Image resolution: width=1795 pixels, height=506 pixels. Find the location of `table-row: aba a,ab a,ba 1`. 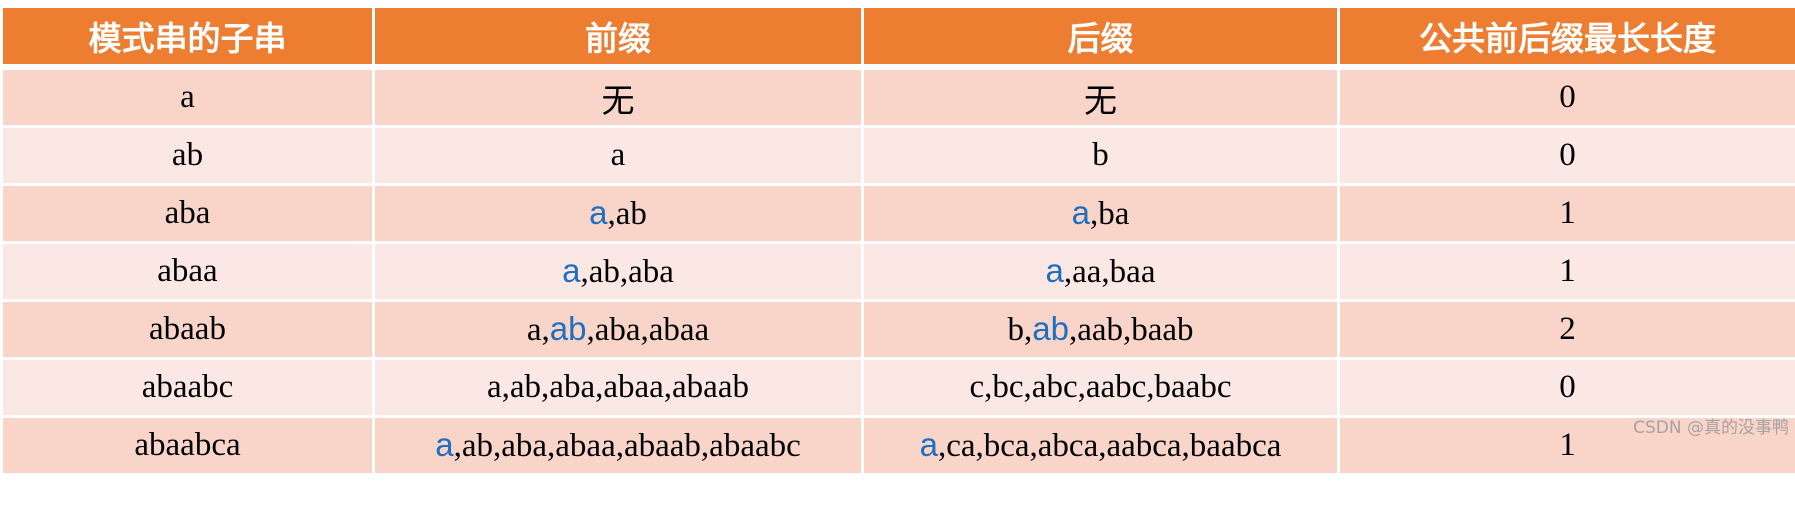

table-row: aba a,ab a,ba 1 is located at coordinates (897, 213).